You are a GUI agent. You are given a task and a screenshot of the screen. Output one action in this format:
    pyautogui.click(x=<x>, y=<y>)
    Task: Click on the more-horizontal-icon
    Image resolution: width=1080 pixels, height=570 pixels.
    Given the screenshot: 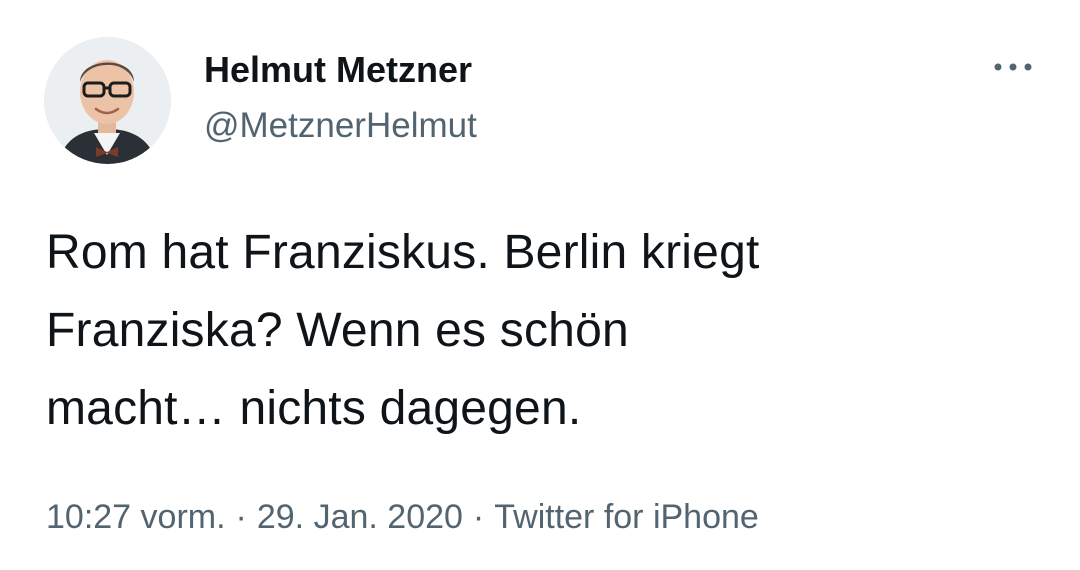 What is the action you would take?
    pyautogui.click(x=1013, y=67)
    